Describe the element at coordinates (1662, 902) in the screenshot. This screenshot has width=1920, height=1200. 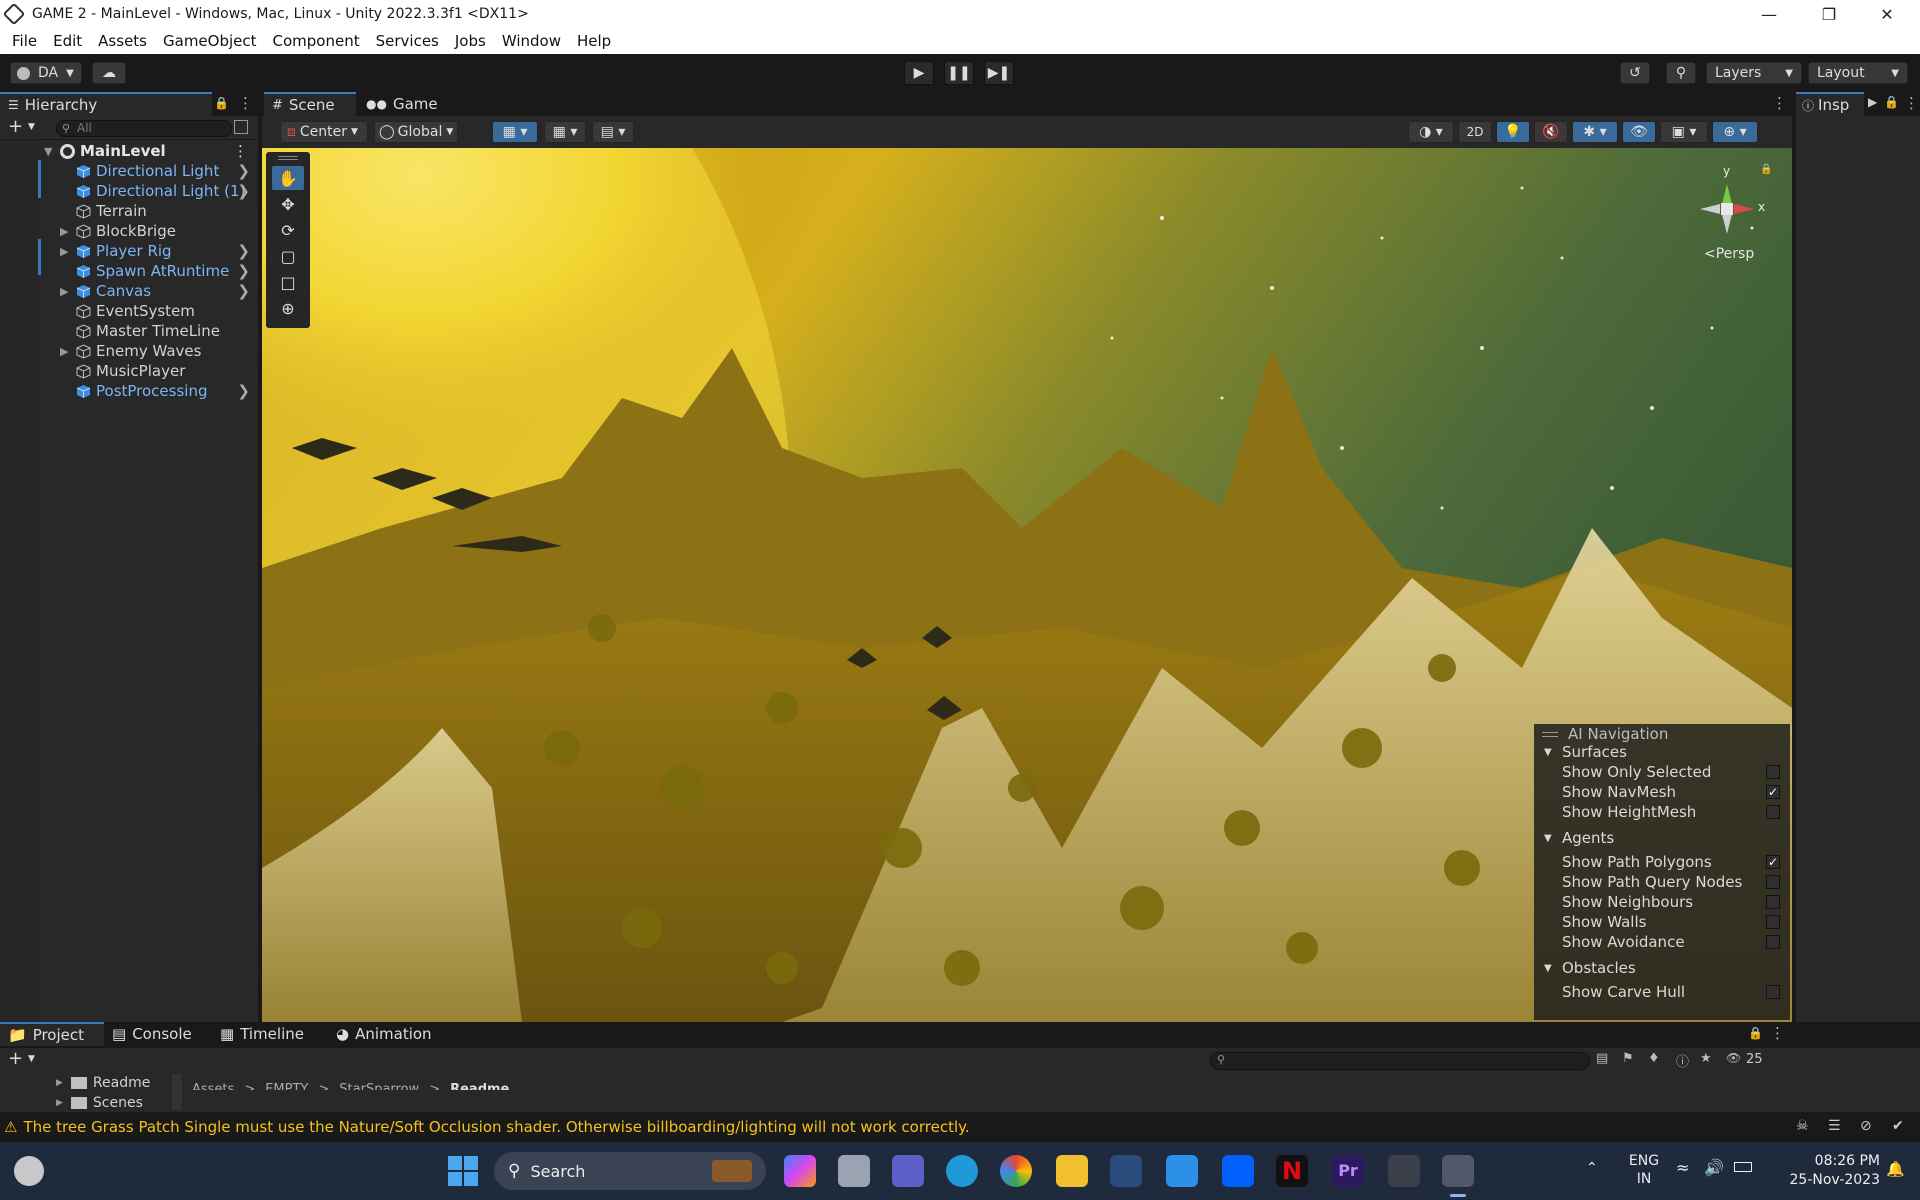
I see `overlay-option: Show Neighbours` at that location.